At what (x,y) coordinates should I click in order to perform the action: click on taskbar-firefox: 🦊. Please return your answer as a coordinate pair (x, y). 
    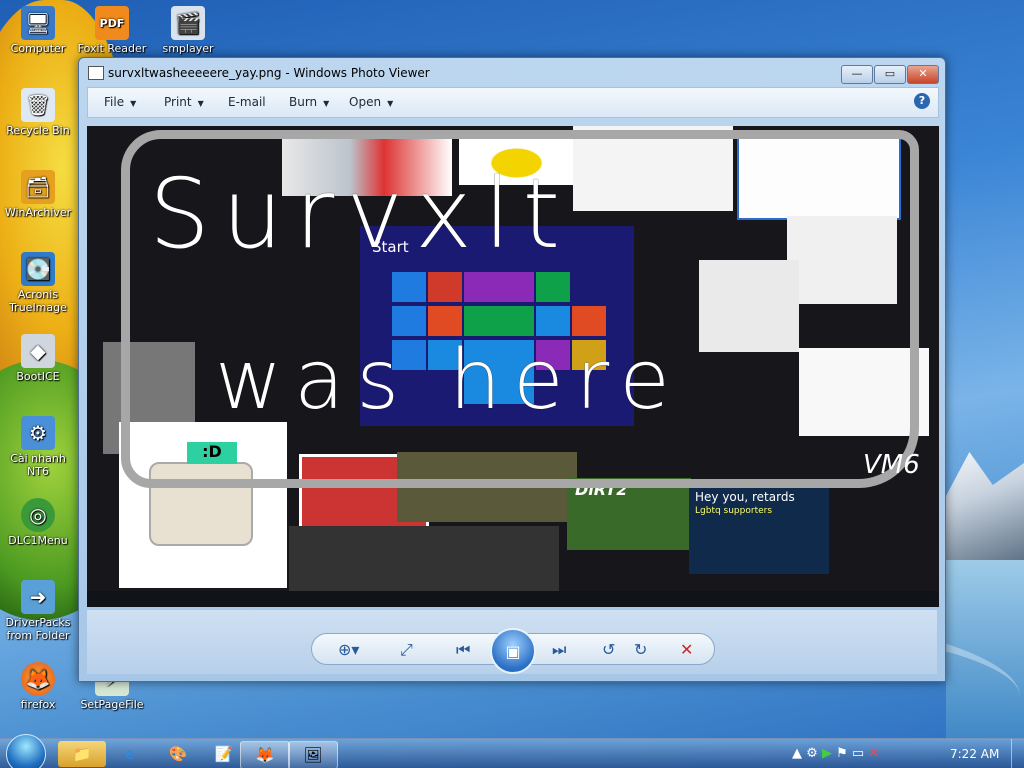
    Looking at the image, I should click on (265, 754).